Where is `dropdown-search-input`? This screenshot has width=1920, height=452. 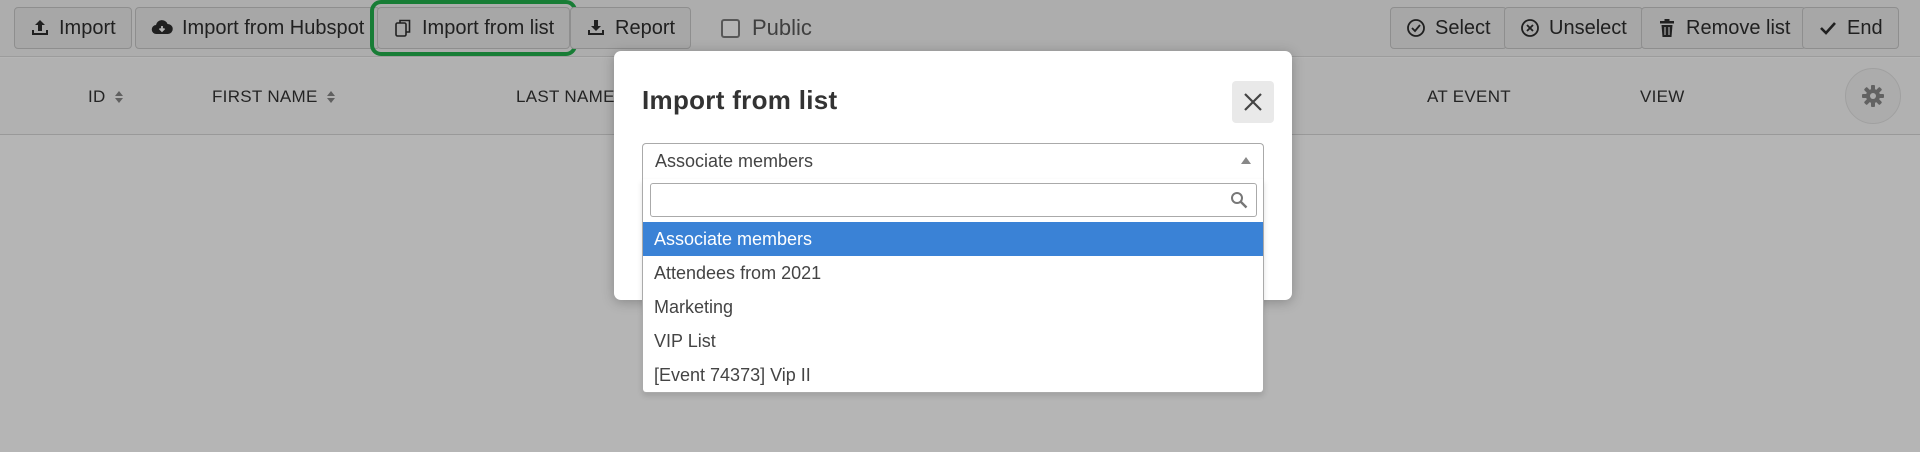 dropdown-search-input is located at coordinates (953, 200).